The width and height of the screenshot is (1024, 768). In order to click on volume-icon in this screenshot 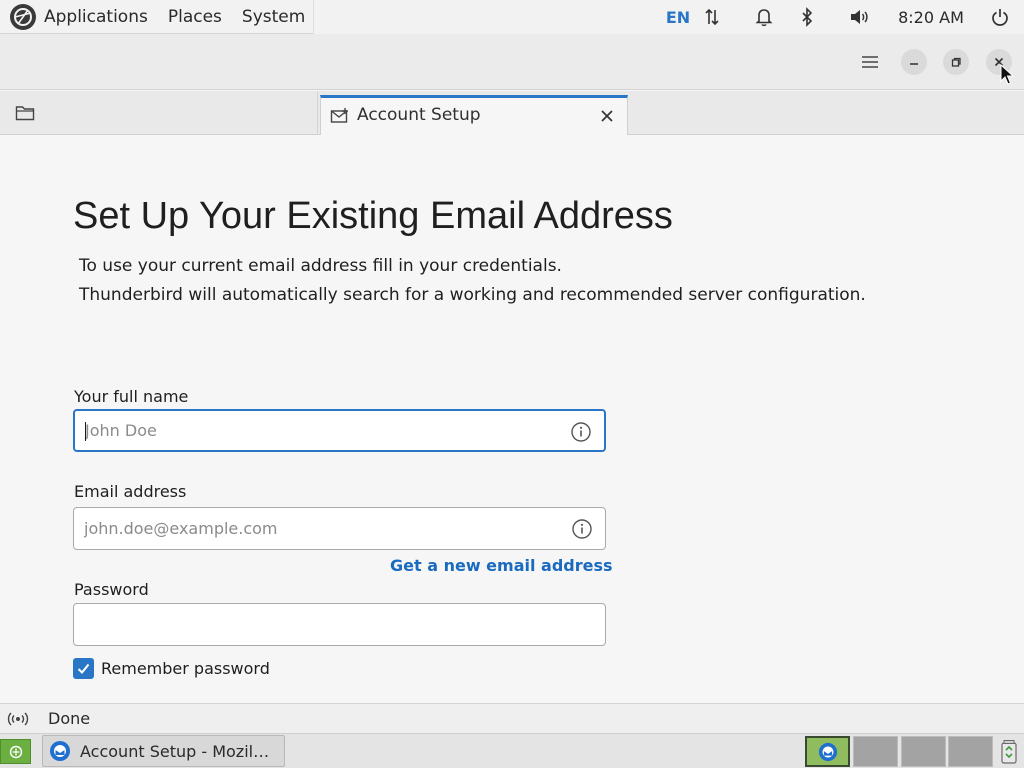, I will do `click(859, 17)`.